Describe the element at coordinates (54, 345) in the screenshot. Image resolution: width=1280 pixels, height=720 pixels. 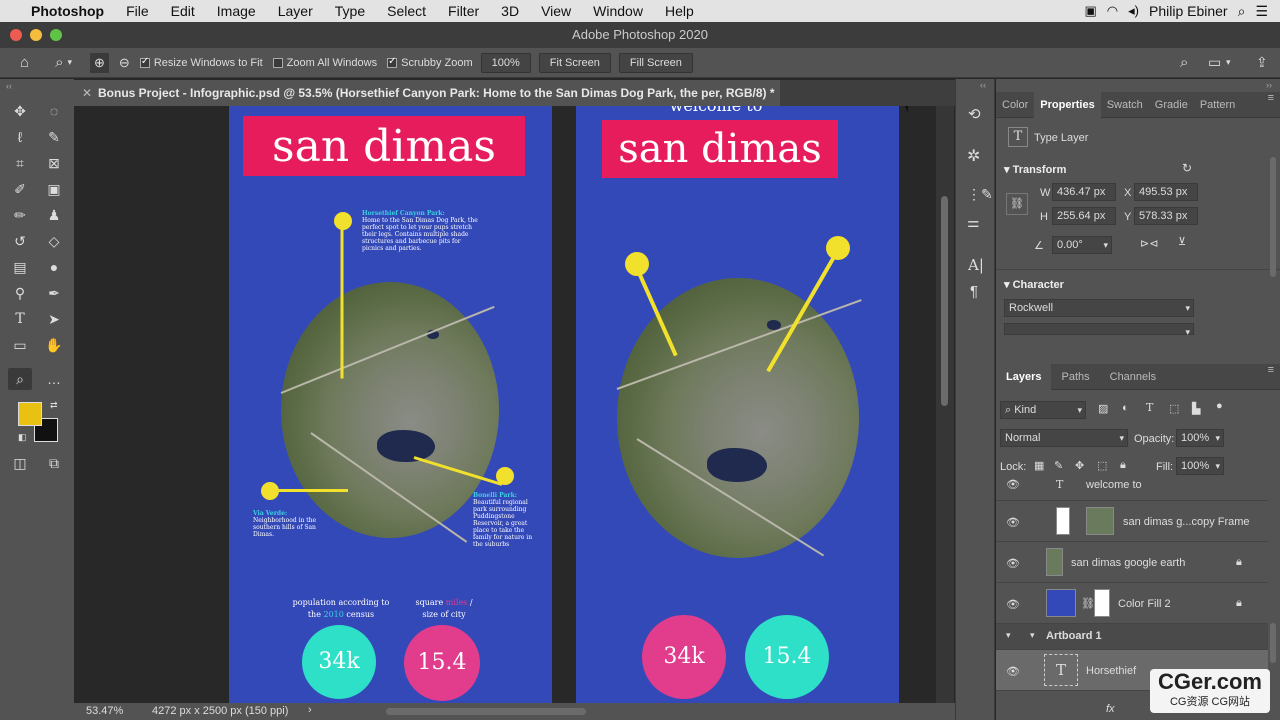
I see `hand-tool-icon: ✋` at that location.